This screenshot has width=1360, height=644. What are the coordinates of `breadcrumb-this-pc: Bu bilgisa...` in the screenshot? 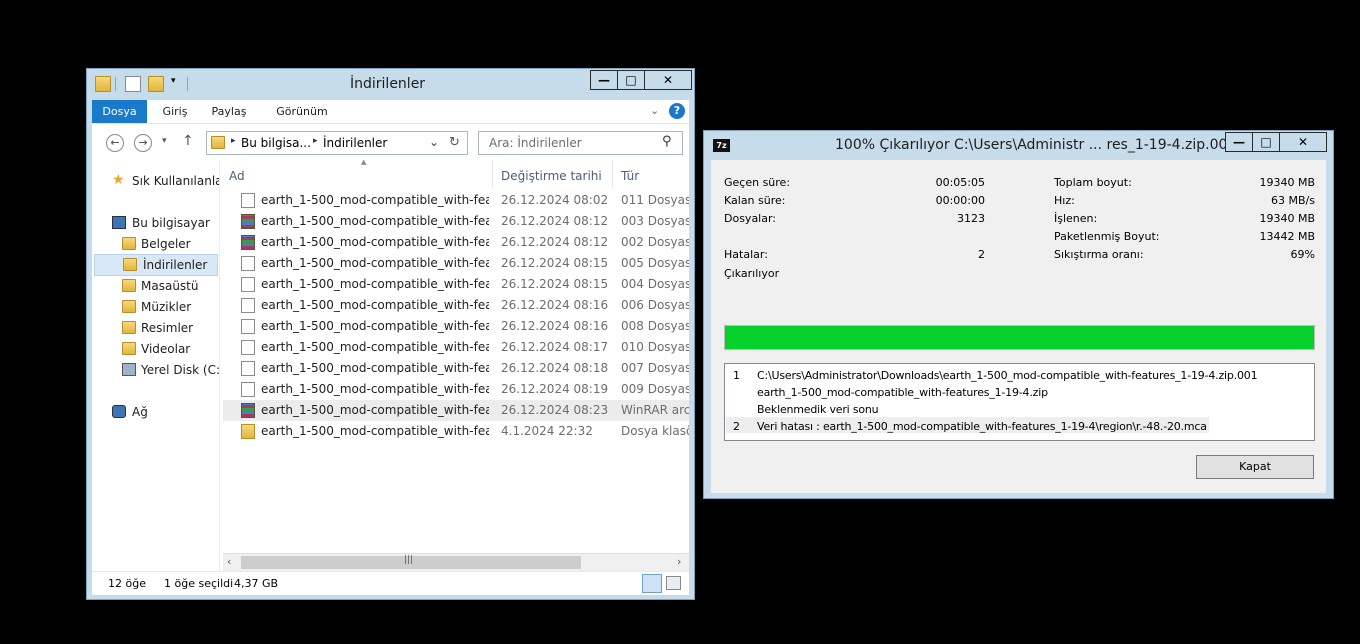 It's located at (276, 143).